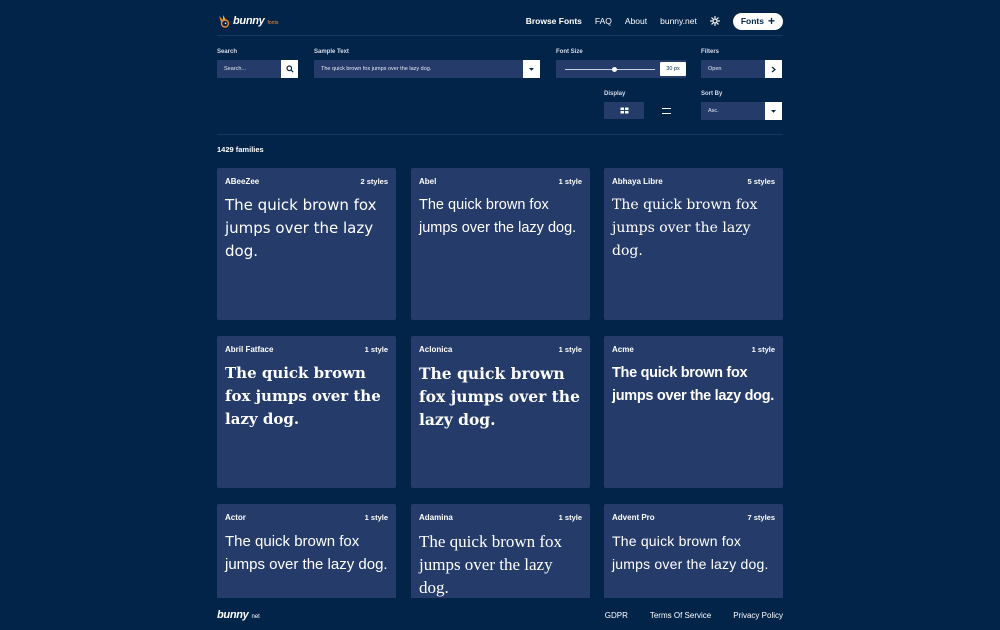  What do you see at coordinates (331, 52) in the screenshot?
I see `sample-text-label: Sample Text` at bounding box center [331, 52].